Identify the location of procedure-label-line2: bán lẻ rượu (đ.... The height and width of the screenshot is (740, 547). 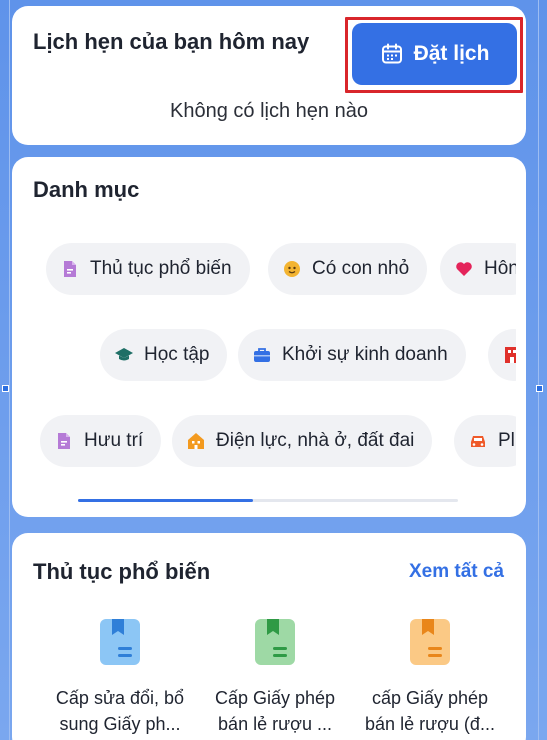
(430, 724).